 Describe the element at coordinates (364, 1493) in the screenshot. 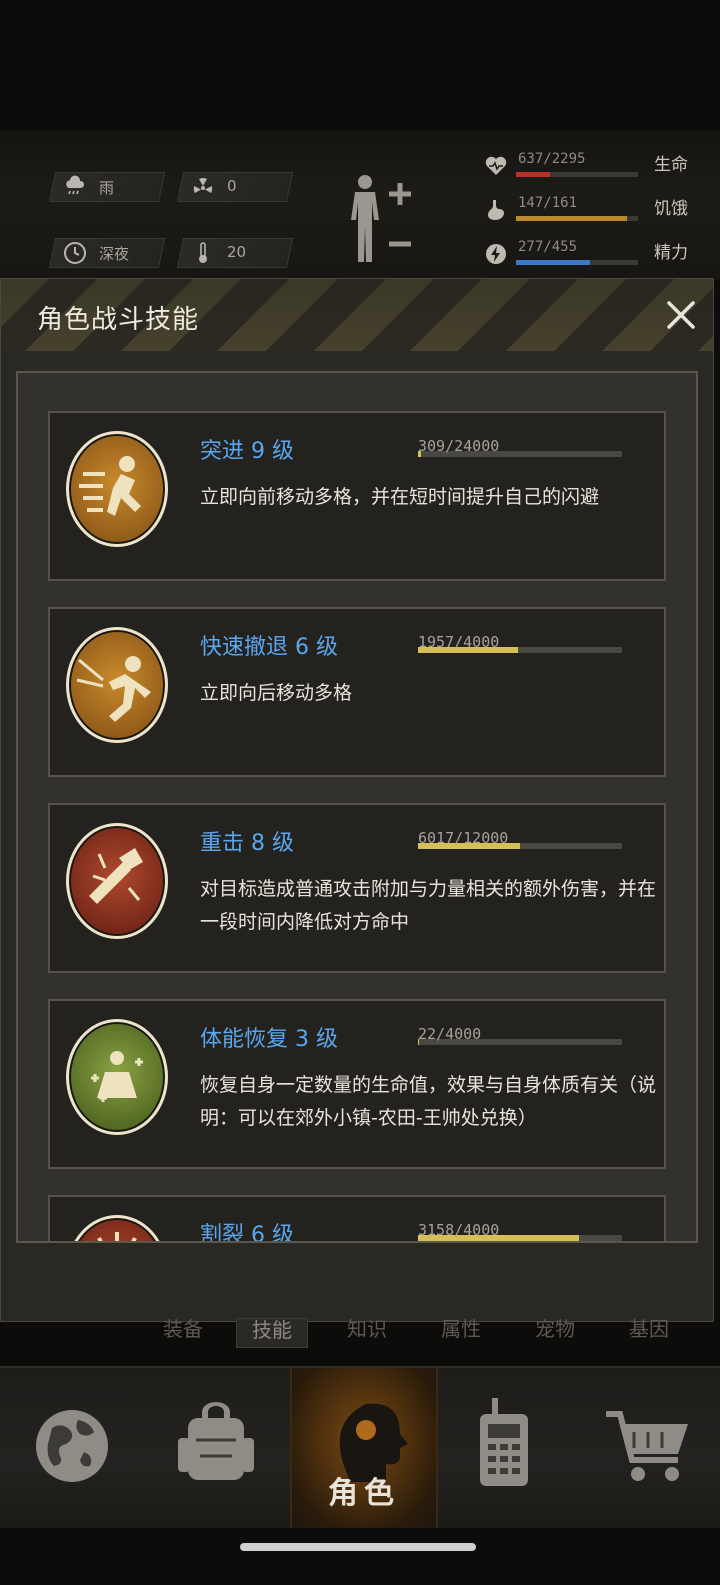

I see `nav-character-label: 角色` at that location.